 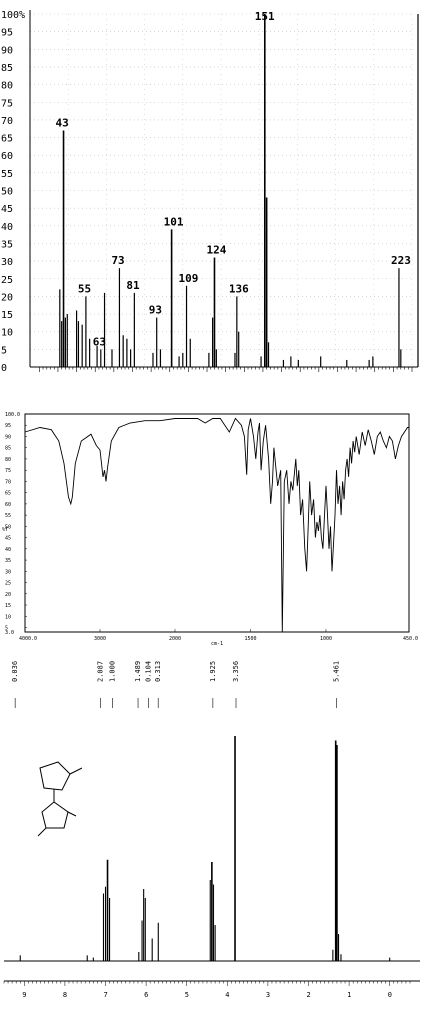 What do you see at coordinates (155, 310) in the screenshot?
I see `ms-peak-label: 93` at bounding box center [155, 310].